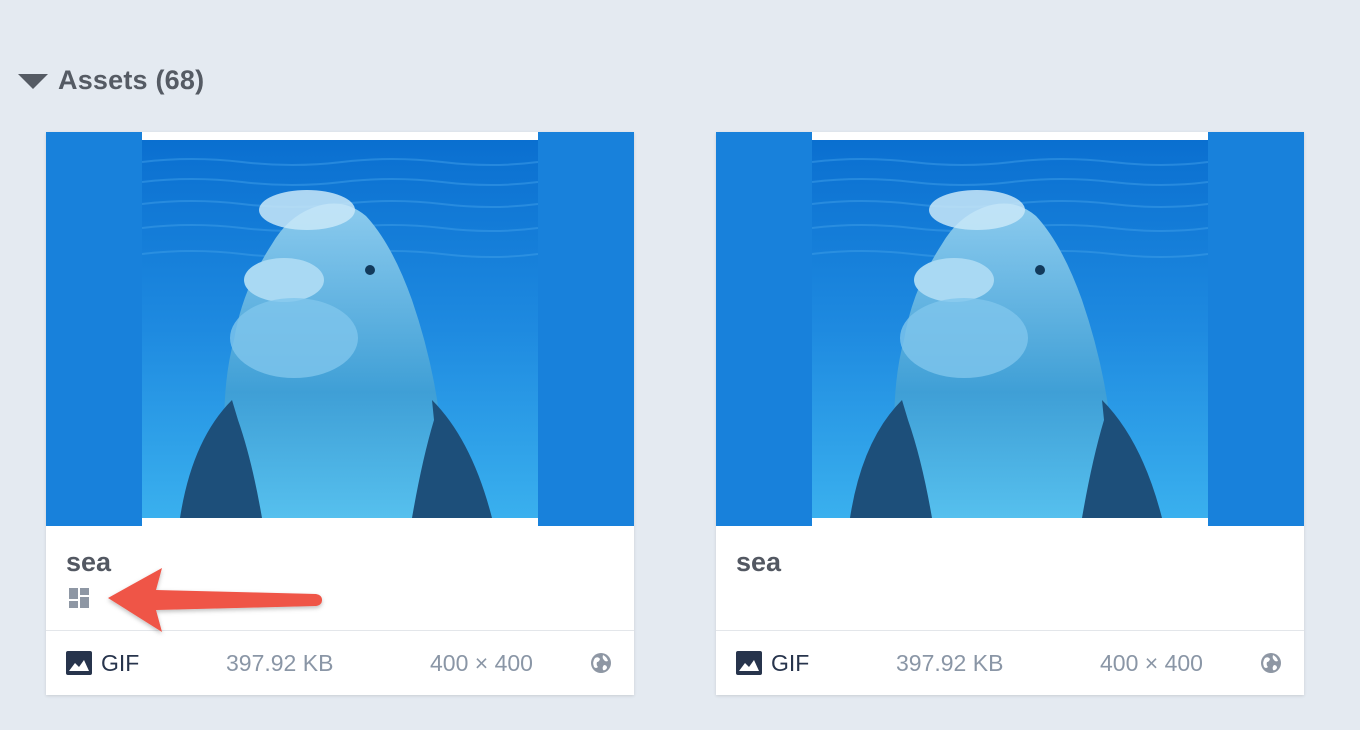 Image resolution: width=1360 pixels, height=730 pixels. What do you see at coordinates (131, 79) in the screenshot?
I see `section-title: Assets (68)` at bounding box center [131, 79].